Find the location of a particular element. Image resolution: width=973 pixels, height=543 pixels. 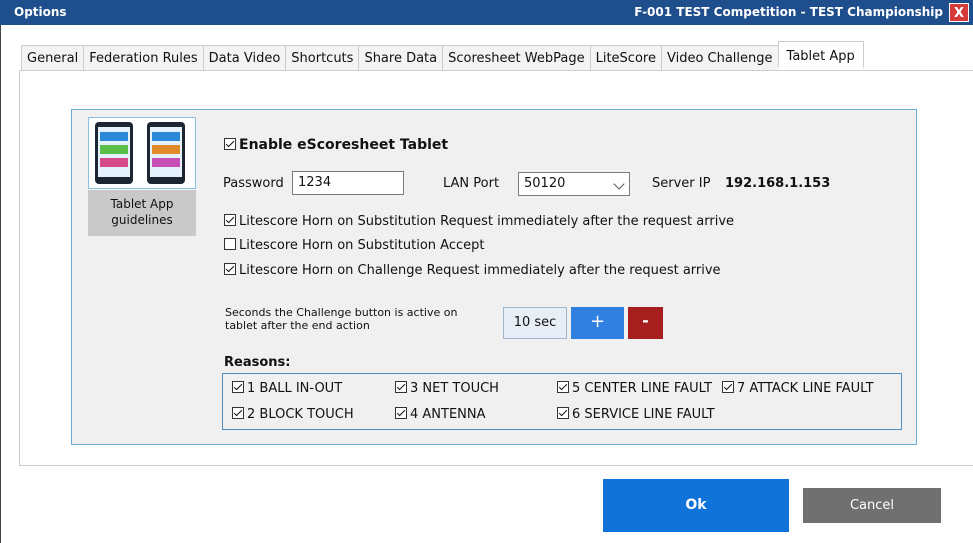

reasons-heading: Reasons: is located at coordinates (257, 362).